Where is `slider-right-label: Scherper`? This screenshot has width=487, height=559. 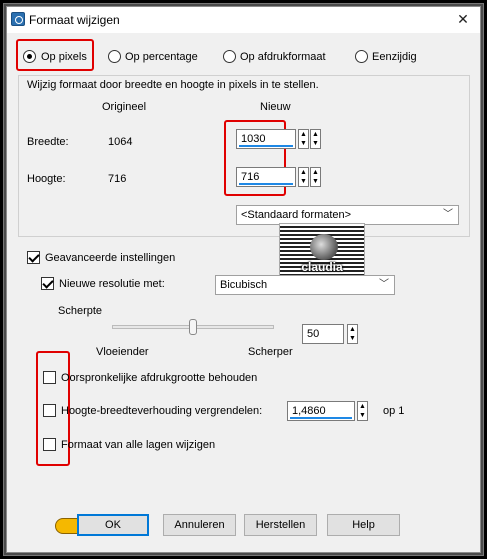
slider-right-label: Scherper is located at coordinates (270, 352).